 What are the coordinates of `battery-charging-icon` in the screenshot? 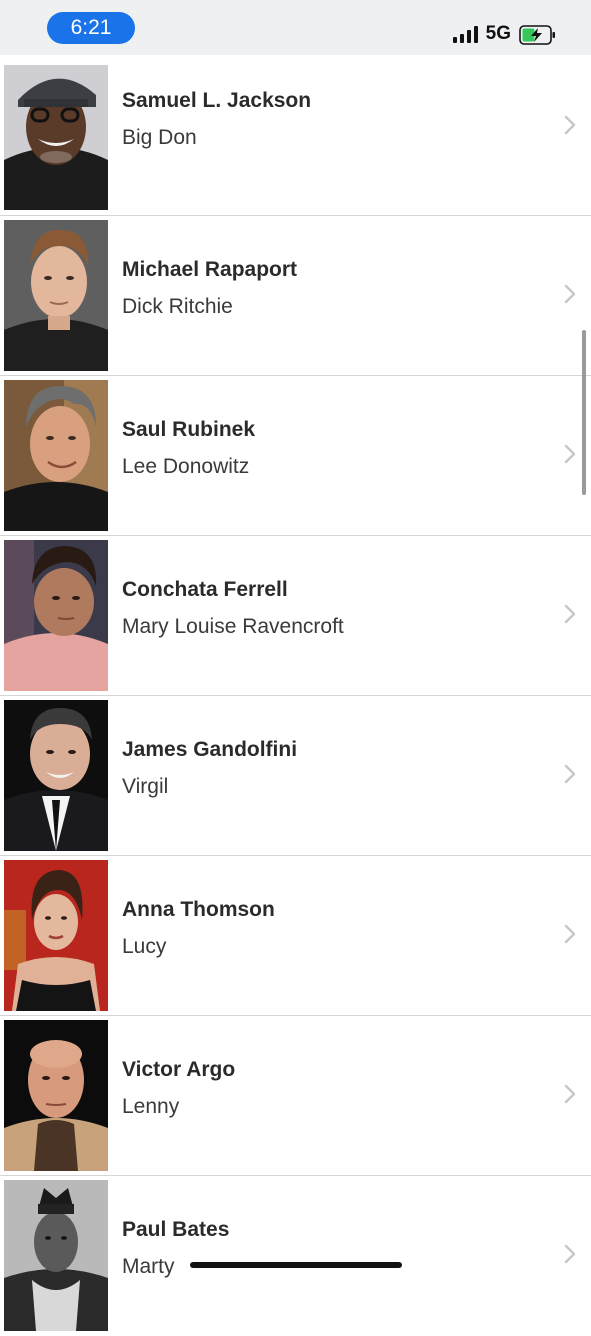 It's located at (537, 35).